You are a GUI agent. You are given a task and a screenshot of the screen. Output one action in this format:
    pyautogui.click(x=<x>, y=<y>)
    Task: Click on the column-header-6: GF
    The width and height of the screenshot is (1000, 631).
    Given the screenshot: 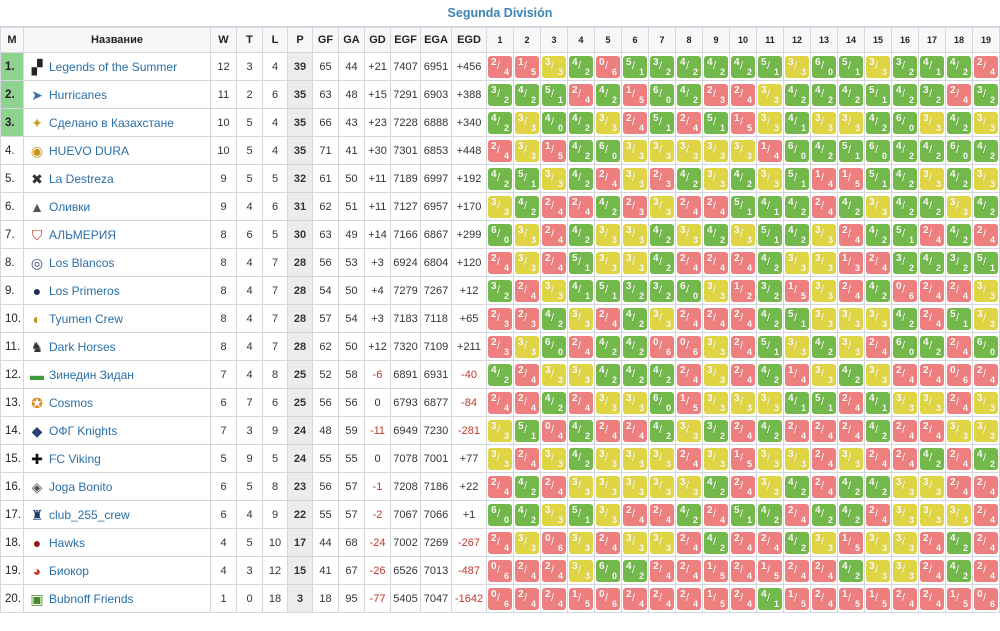 What is the action you would take?
    pyautogui.click(x=325, y=40)
    